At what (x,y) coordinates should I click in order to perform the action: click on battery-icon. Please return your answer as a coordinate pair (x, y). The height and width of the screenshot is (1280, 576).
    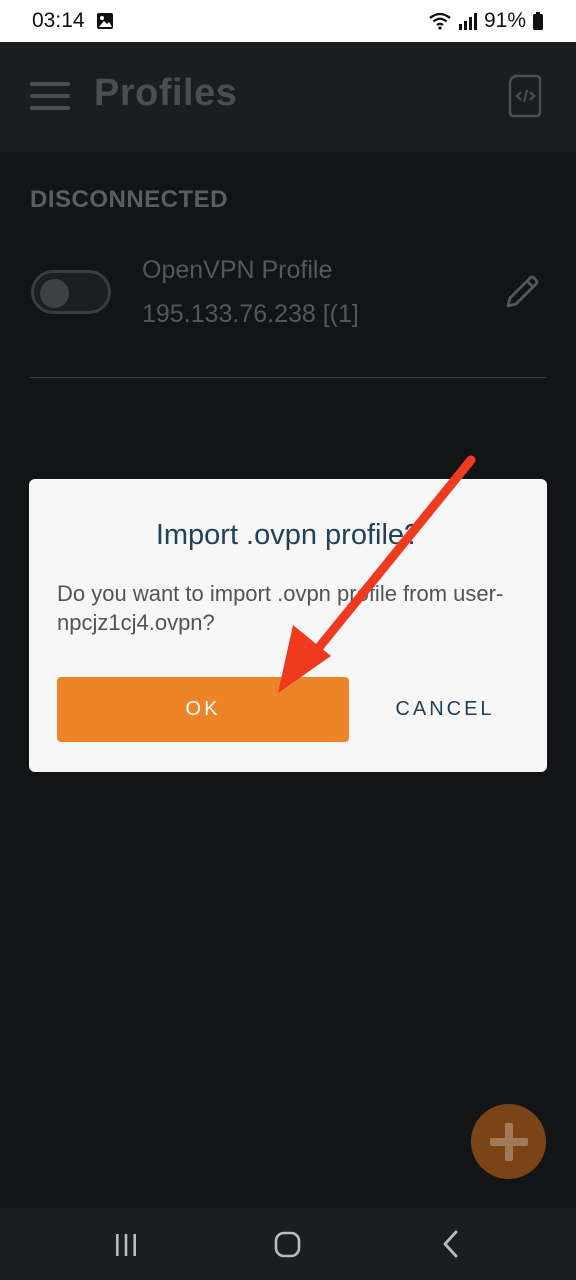
    Looking at the image, I should click on (538, 21).